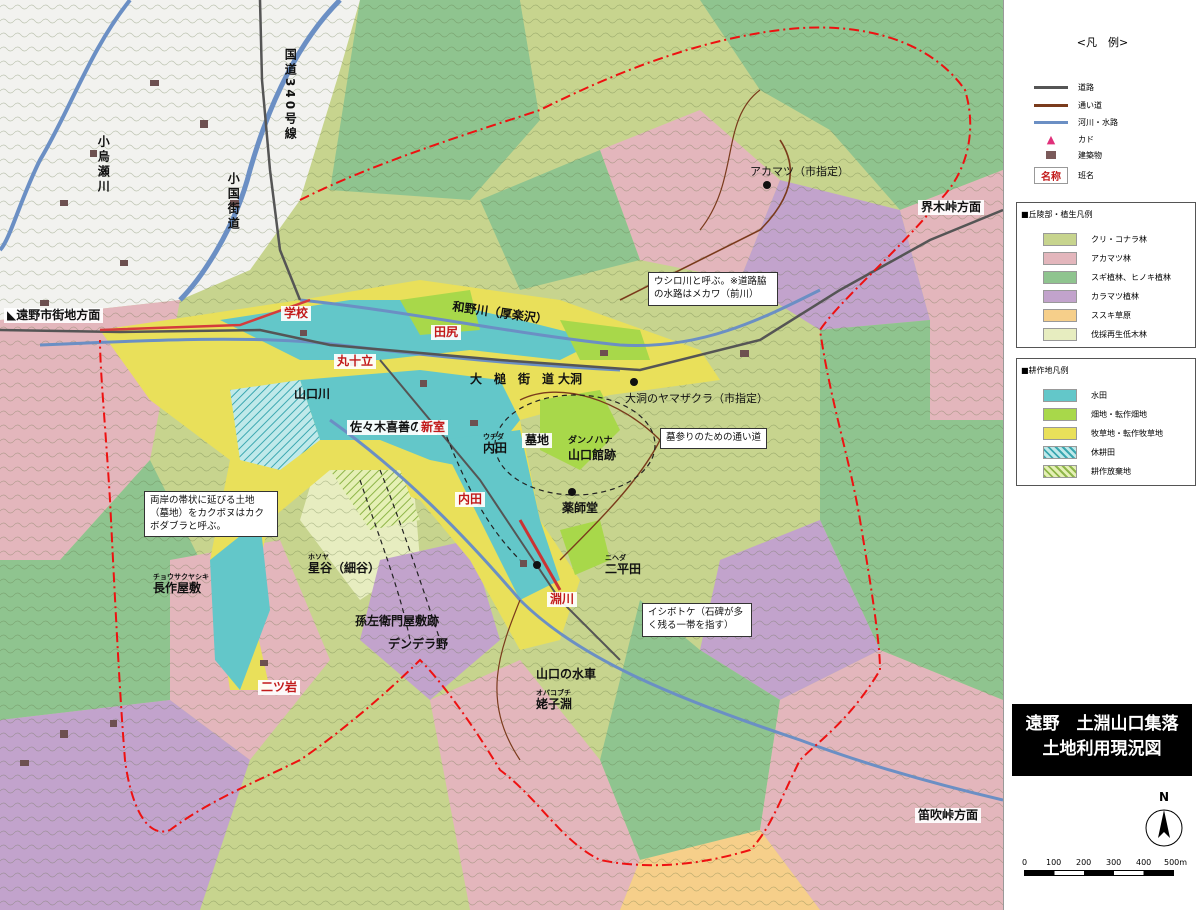 This screenshot has height=910, width=1200. Describe the element at coordinates (1103, 433) in the screenshot. I see `farm-item: 牧草地・転作牧草地` at that location.